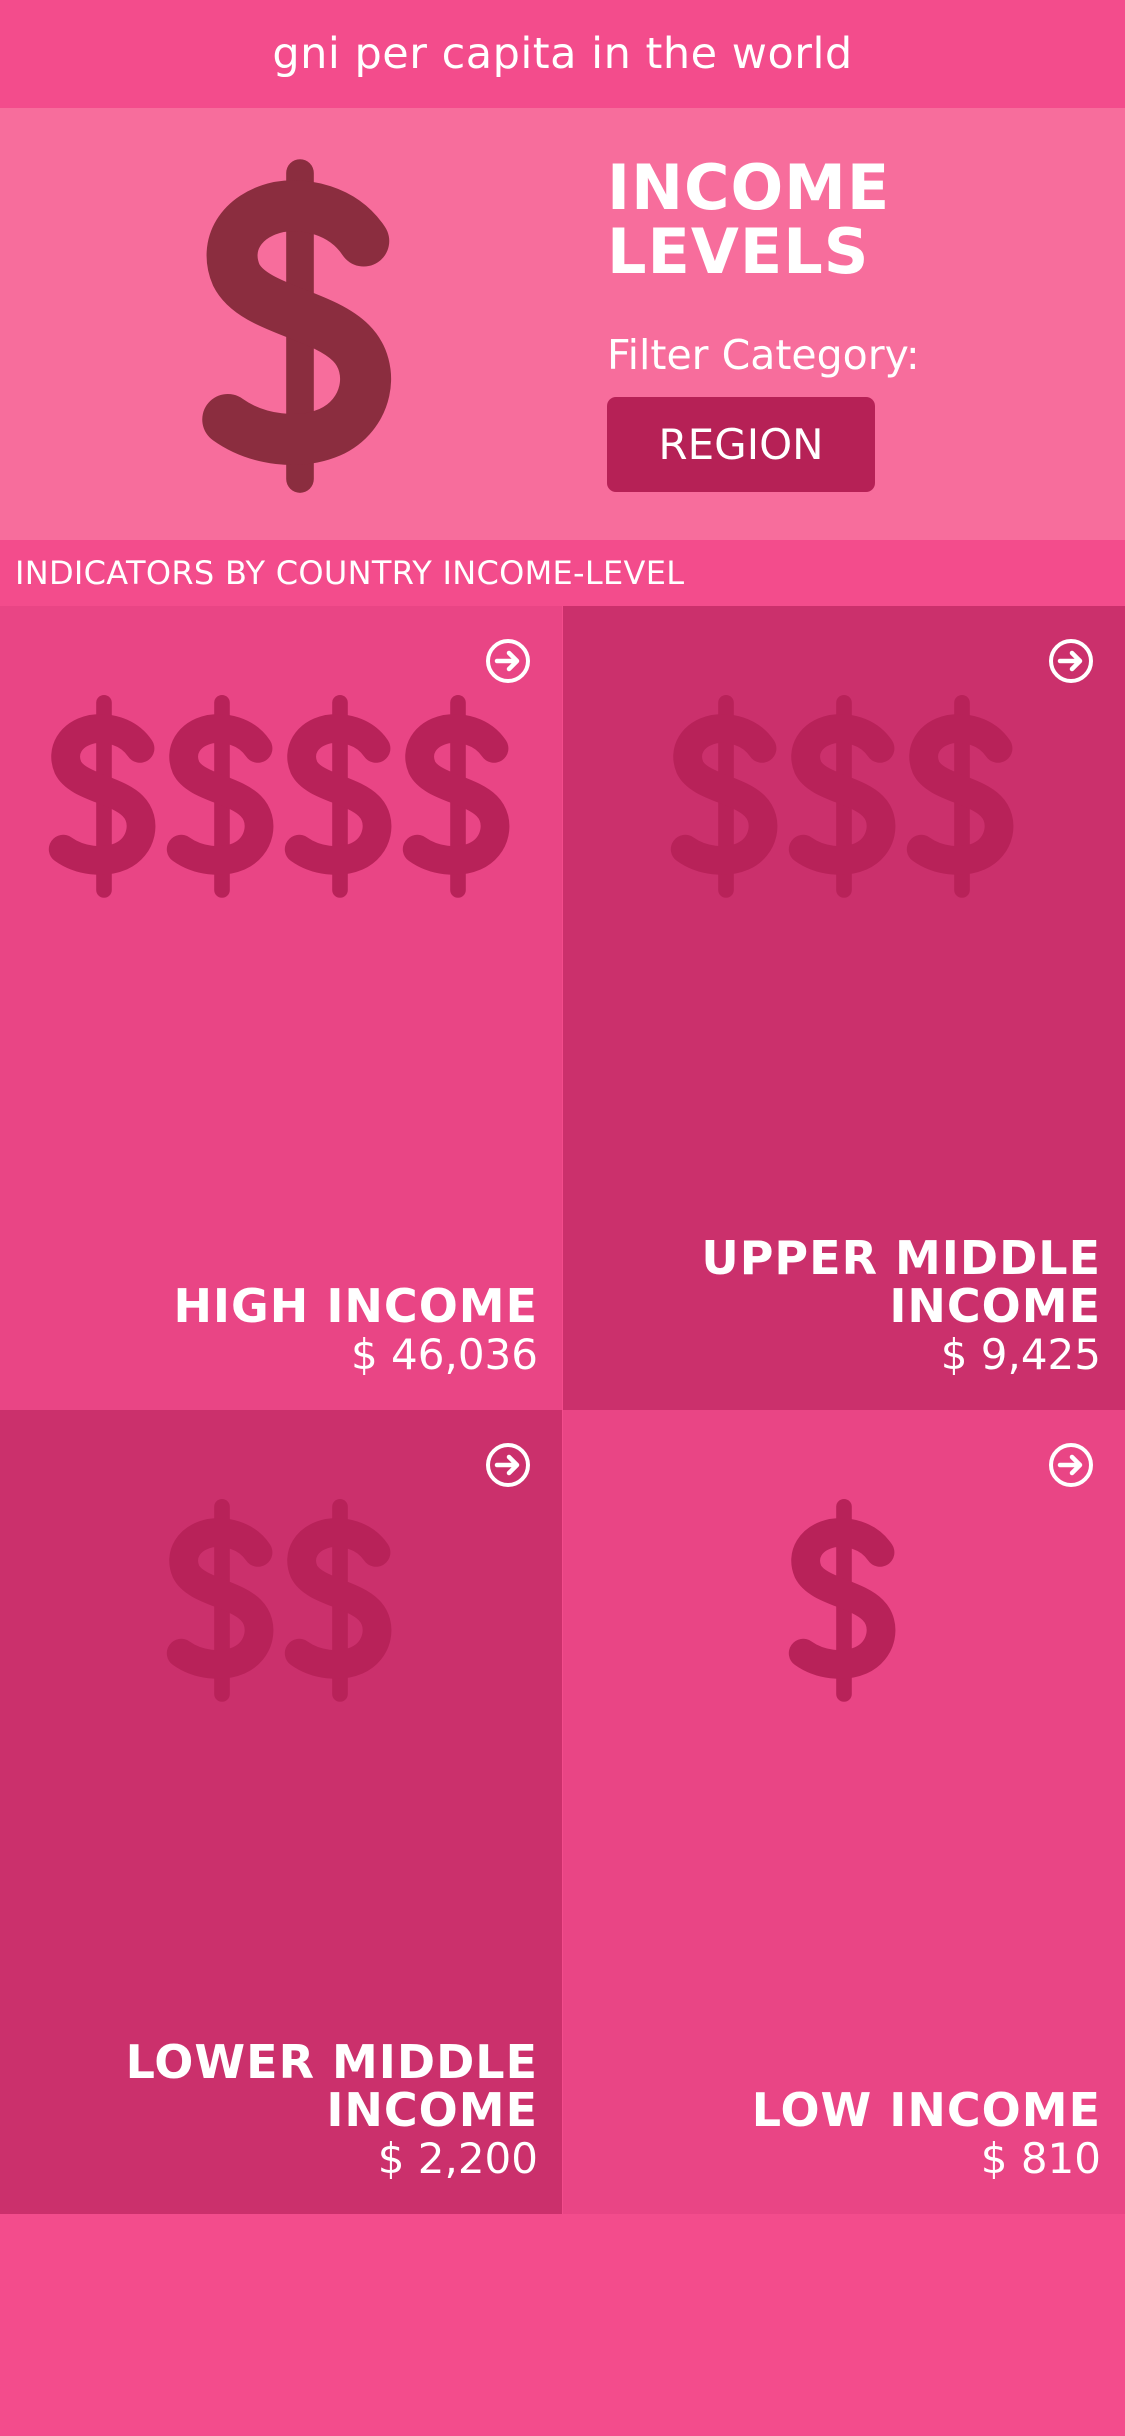 This screenshot has width=1125, height=2436. I want to click on footer-area, so click(562, 2325).